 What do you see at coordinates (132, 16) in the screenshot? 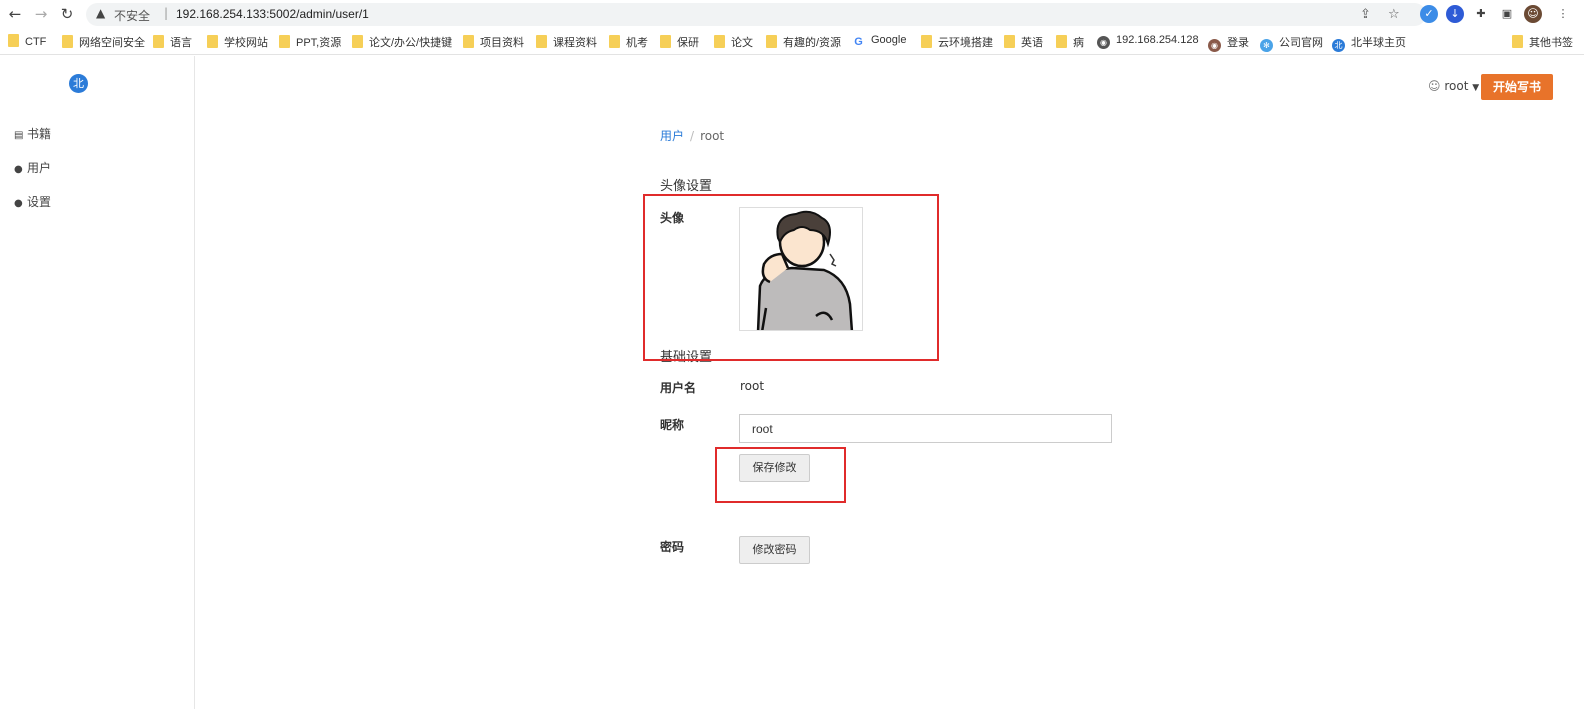
I see `security-label: 不安全` at bounding box center [132, 16].